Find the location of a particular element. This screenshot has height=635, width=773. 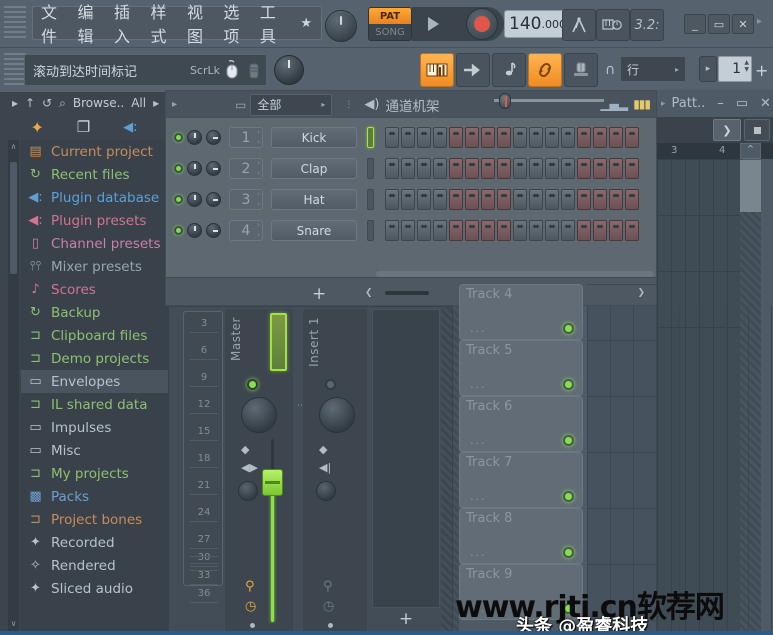

channel-row: 3 › ‹ Hat is located at coordinates (406, 199).